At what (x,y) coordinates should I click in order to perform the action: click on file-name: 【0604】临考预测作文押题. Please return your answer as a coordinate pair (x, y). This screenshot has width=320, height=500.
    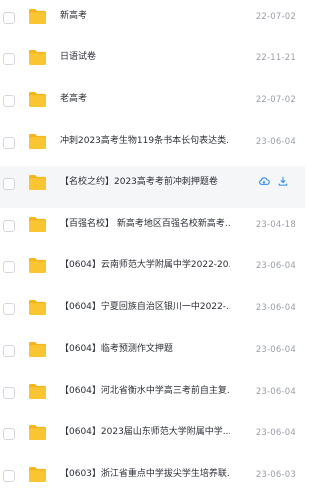
    Looking at the image, I should click on (145, 349).